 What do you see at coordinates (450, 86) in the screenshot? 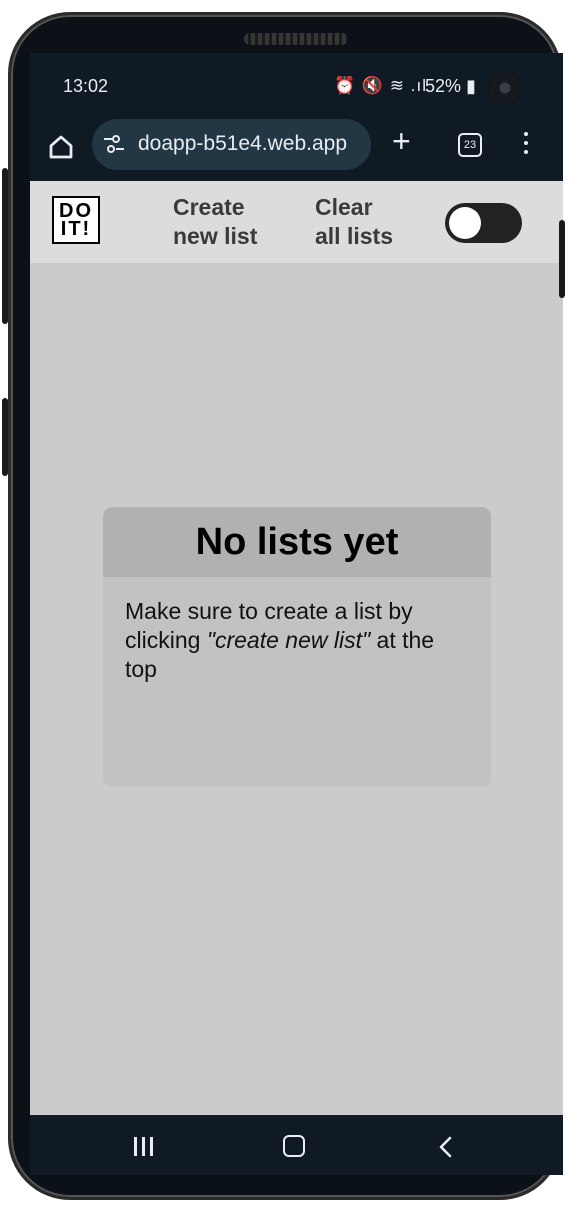
I see `battery-level: 52% ▮` at bounding box center [450, 86].